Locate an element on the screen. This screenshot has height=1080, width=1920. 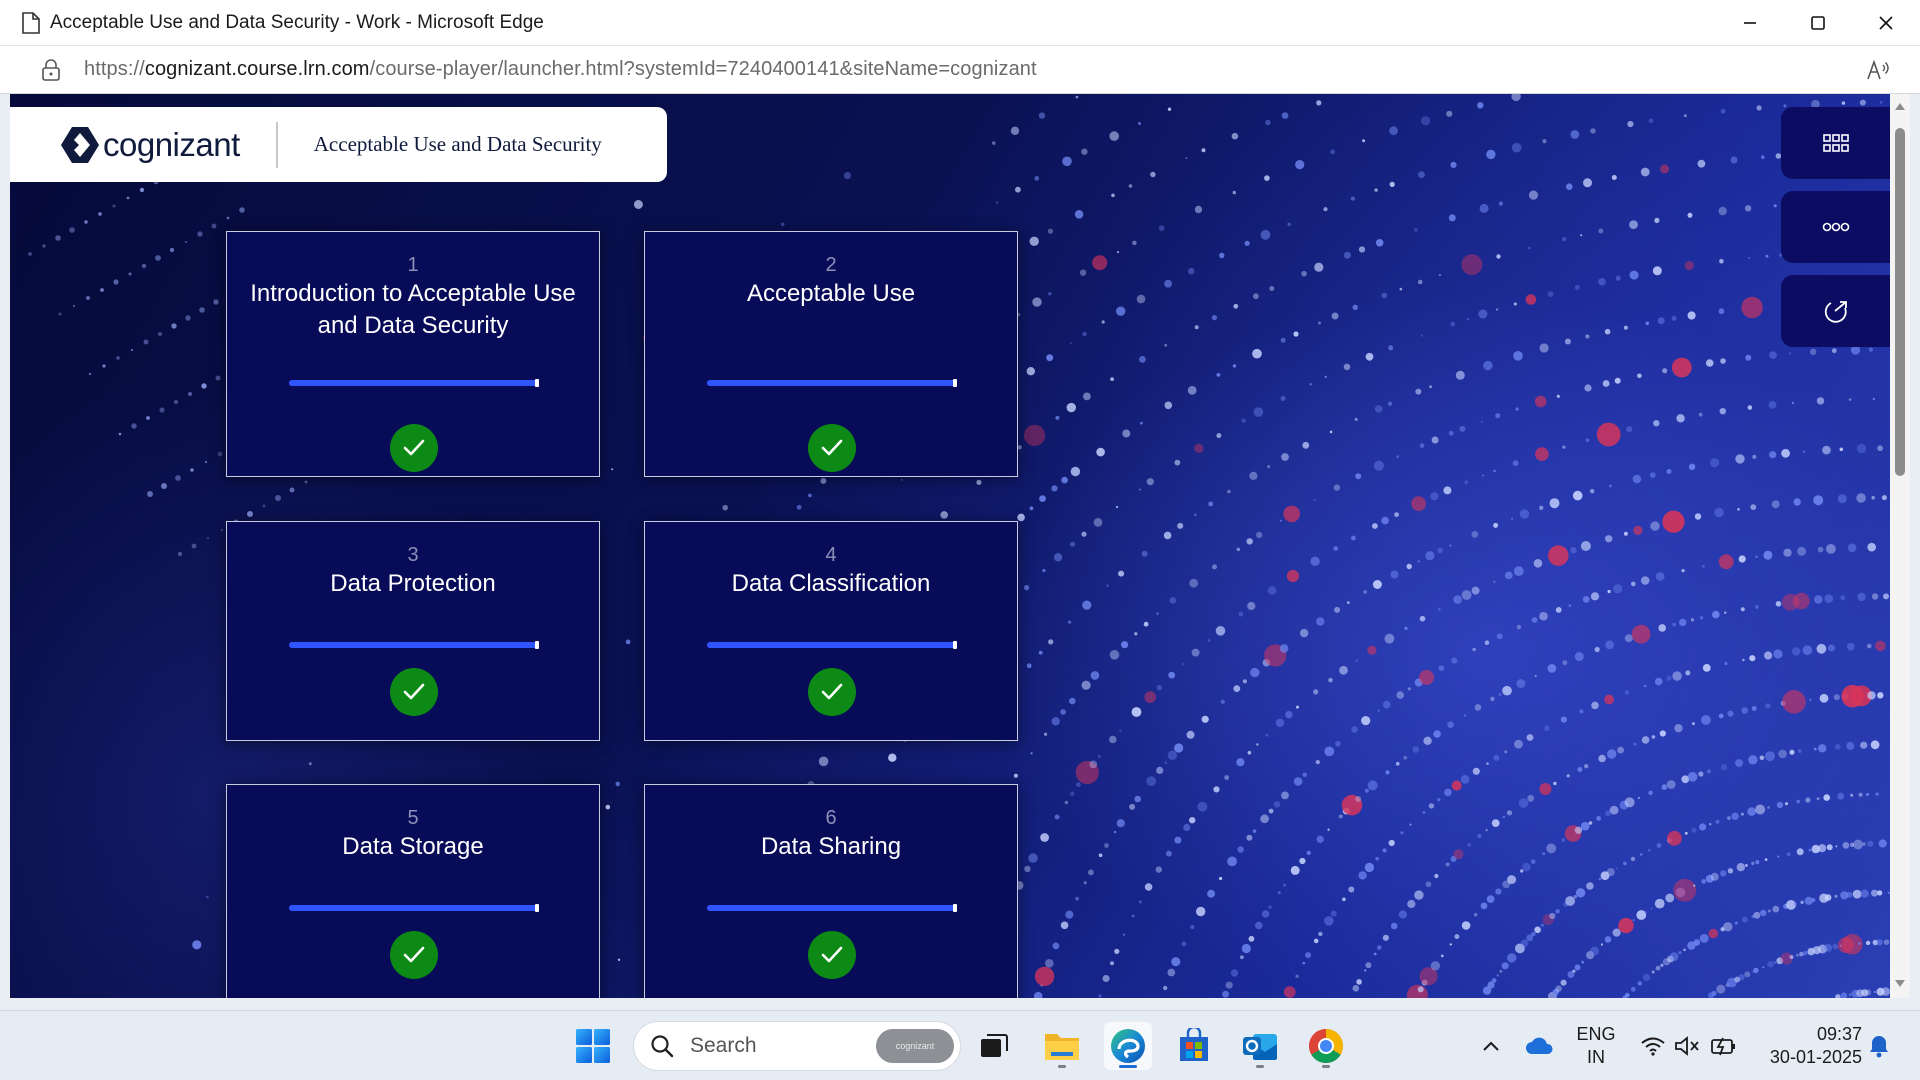
taskbar-store is located at coordinates (1194, 1046).